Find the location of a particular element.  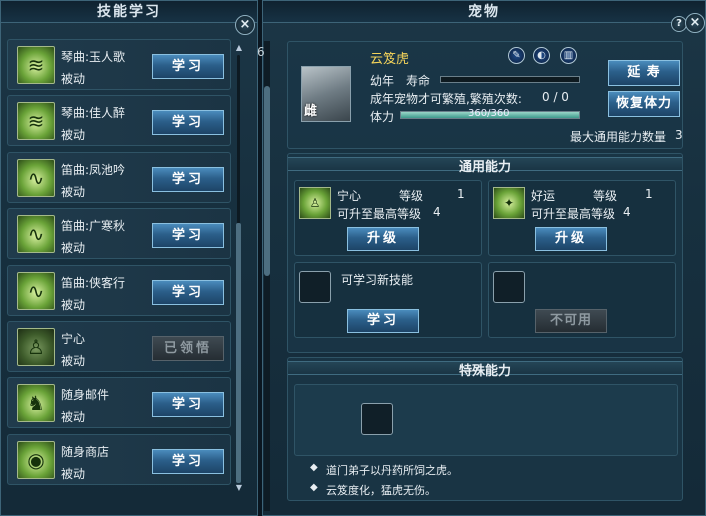

skill-name: 宁心 is located at coordinates (73, 338).